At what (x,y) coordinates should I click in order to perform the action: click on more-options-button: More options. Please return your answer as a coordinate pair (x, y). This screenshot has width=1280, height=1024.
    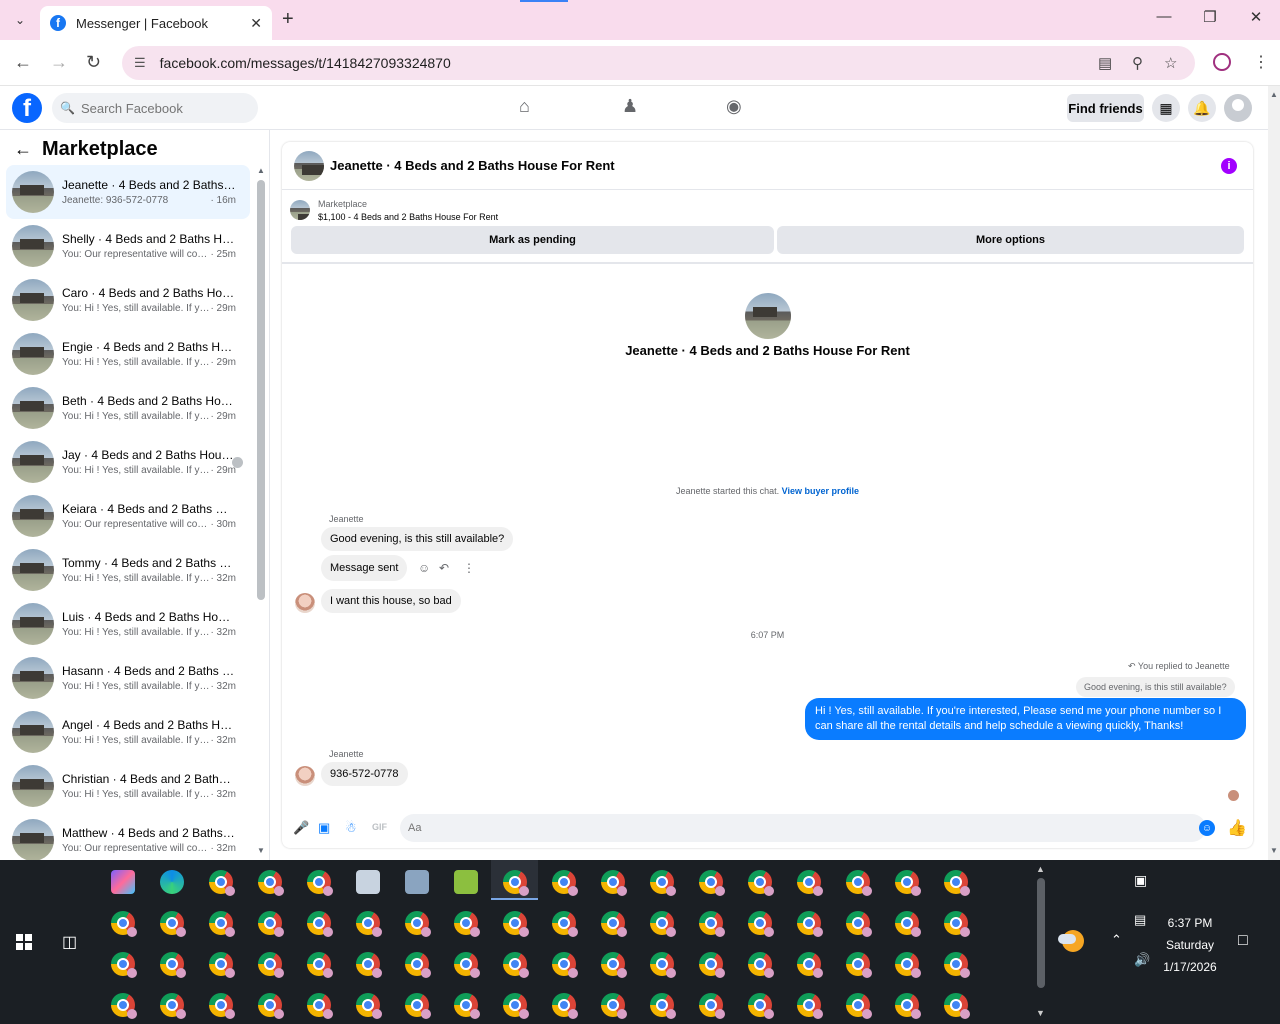
    Looking at the image, I should click on (1010, 240).